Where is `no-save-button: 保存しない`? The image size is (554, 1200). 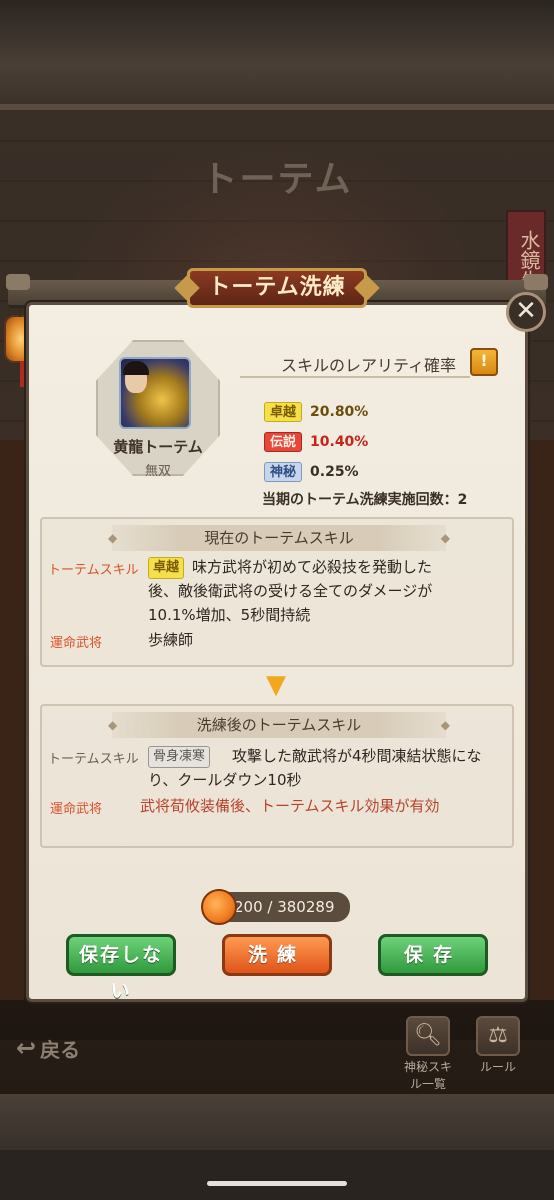
no-save-button: 保存しない is located at coordinates (121, 968).